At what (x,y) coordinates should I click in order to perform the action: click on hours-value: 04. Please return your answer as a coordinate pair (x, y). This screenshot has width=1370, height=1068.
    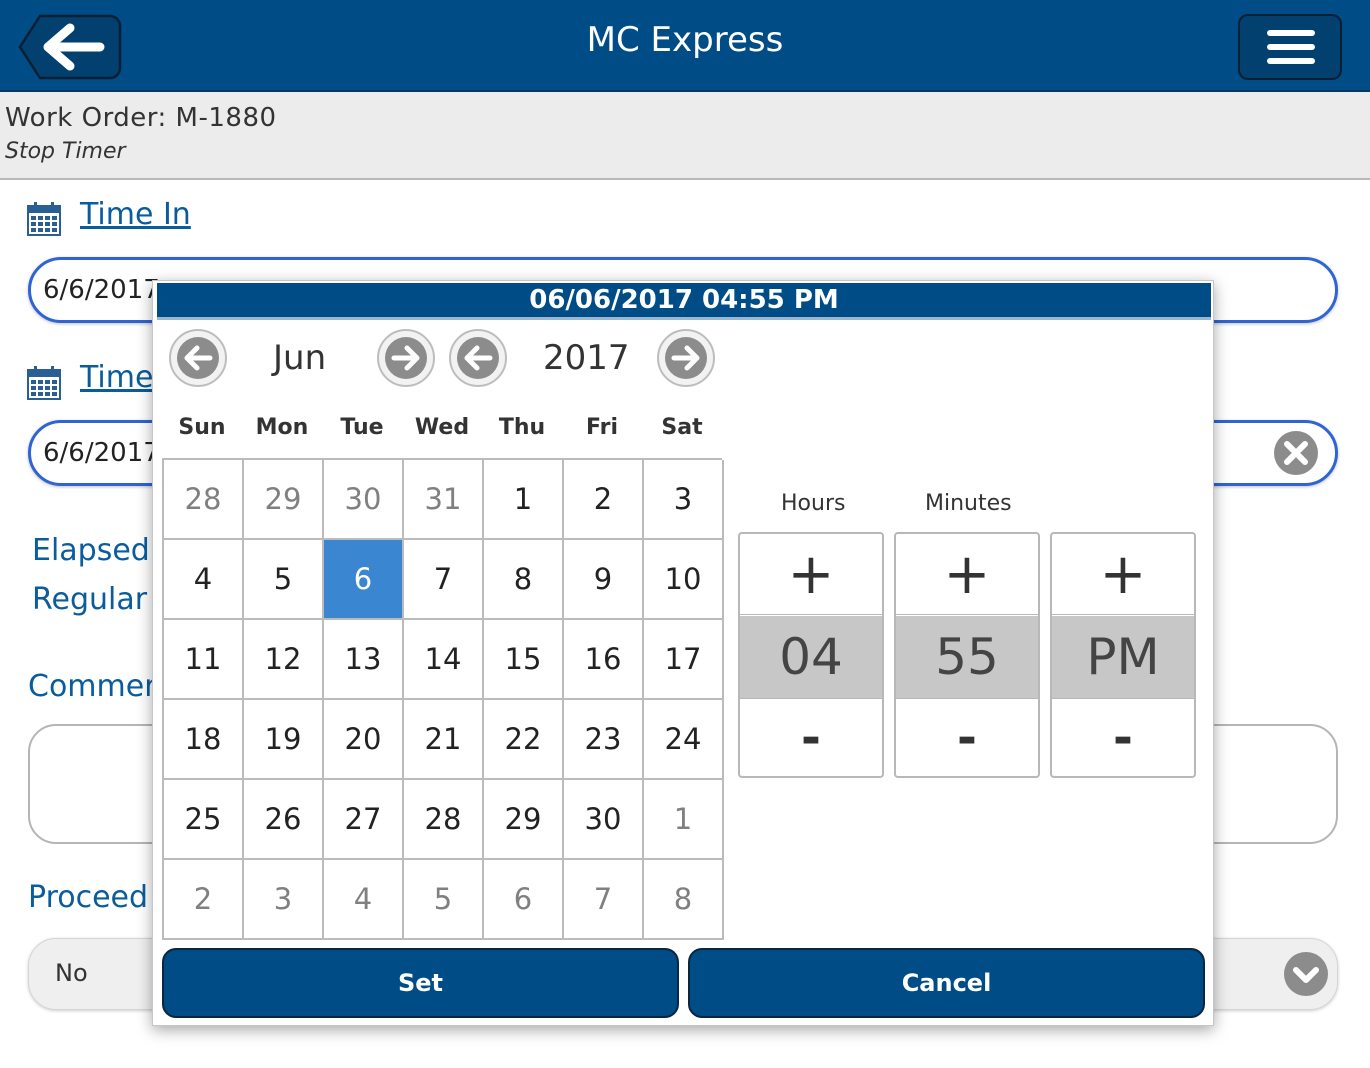
    Looking at the image, I should click on (811, 657).